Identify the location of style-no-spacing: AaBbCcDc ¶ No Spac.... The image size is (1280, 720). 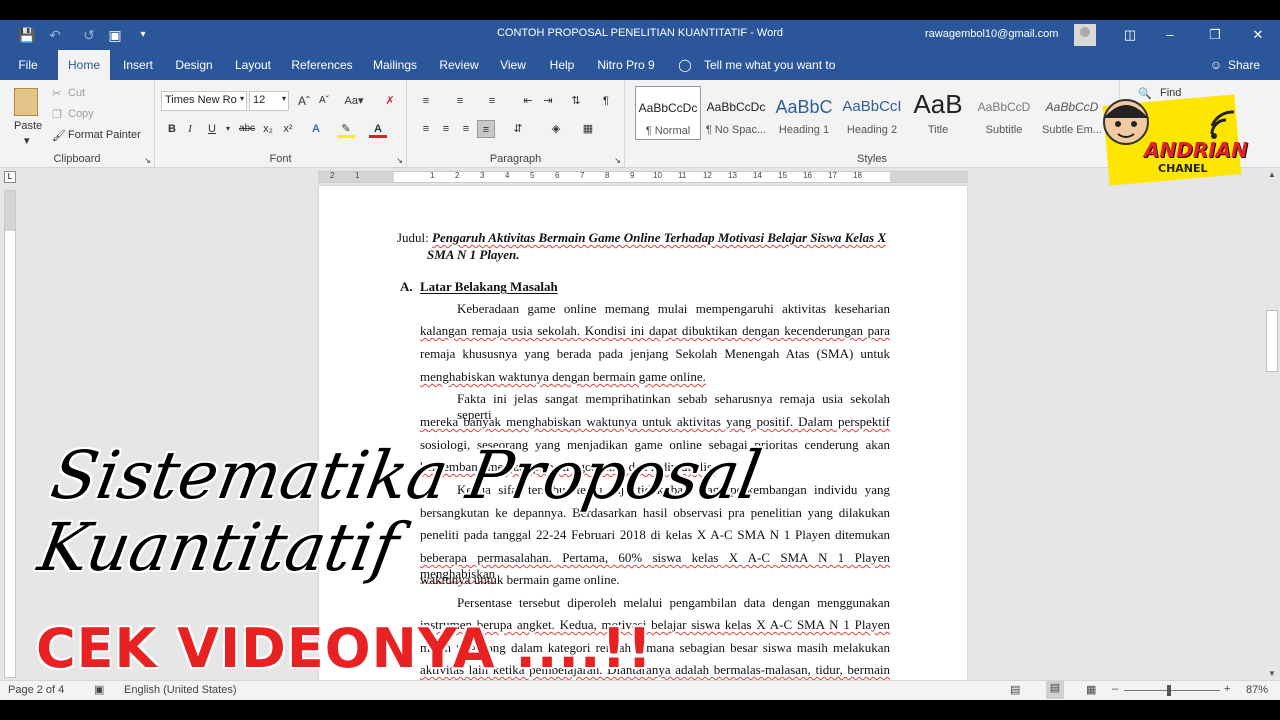
(736, 113).